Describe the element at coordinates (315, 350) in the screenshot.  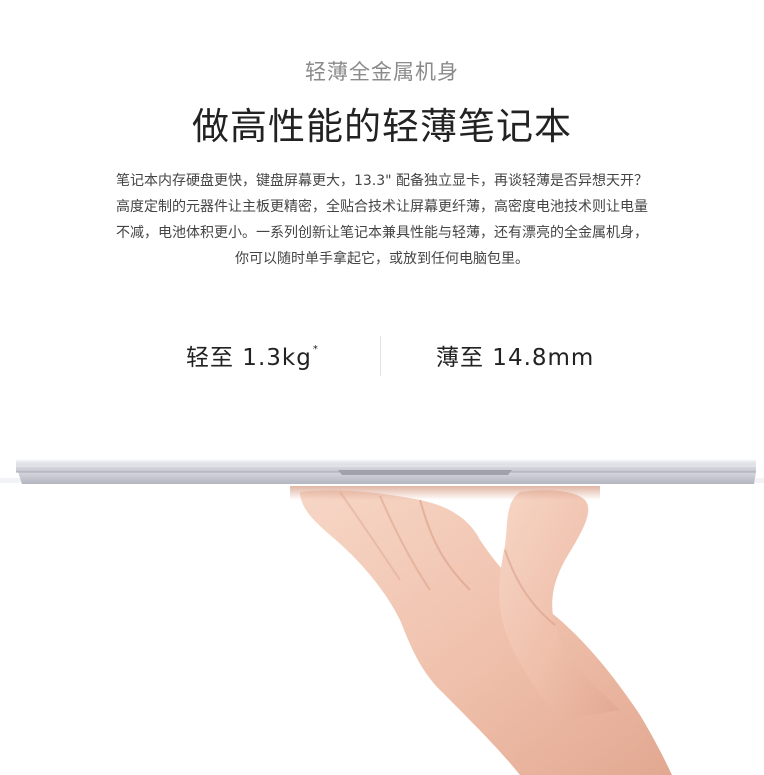
I see `weight-footnote-mark: *` at that location.